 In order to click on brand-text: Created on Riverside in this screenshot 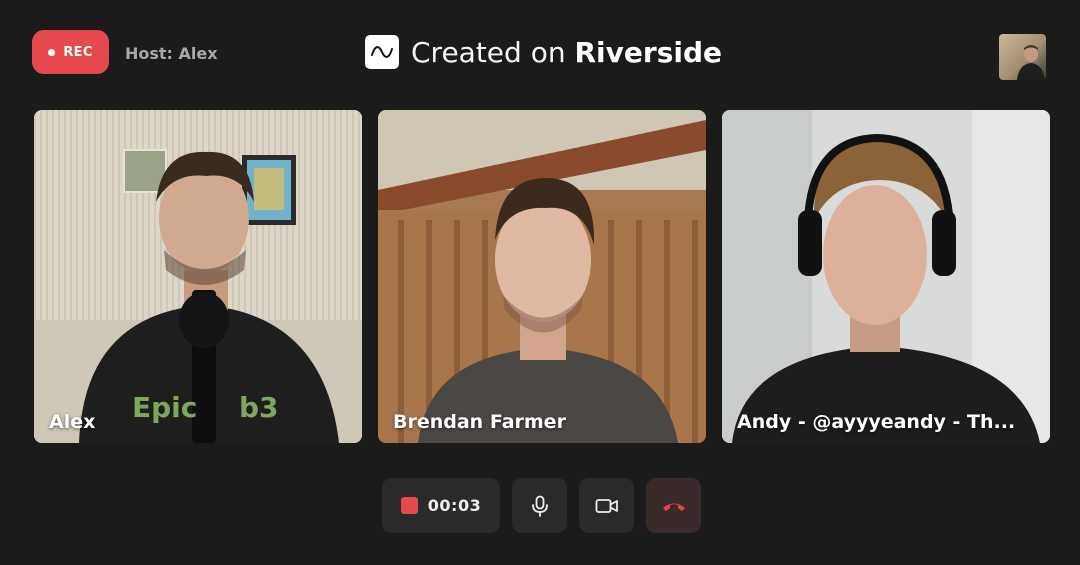, I will do `click(566, 52)`.